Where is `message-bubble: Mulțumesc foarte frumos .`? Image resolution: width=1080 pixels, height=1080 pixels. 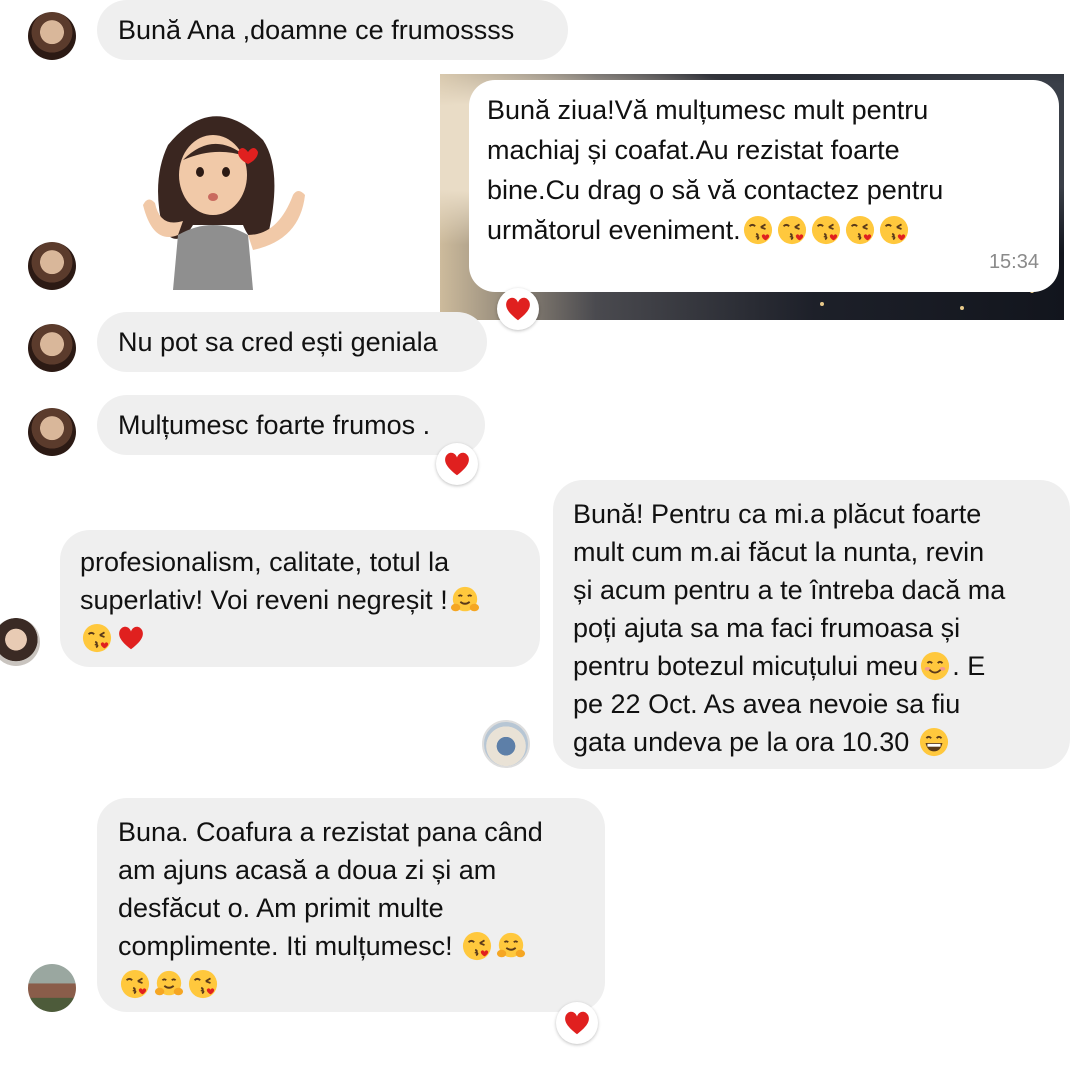
message-bubble: Mulțumesc foarte frumos . is located at coordinates (291, 425).